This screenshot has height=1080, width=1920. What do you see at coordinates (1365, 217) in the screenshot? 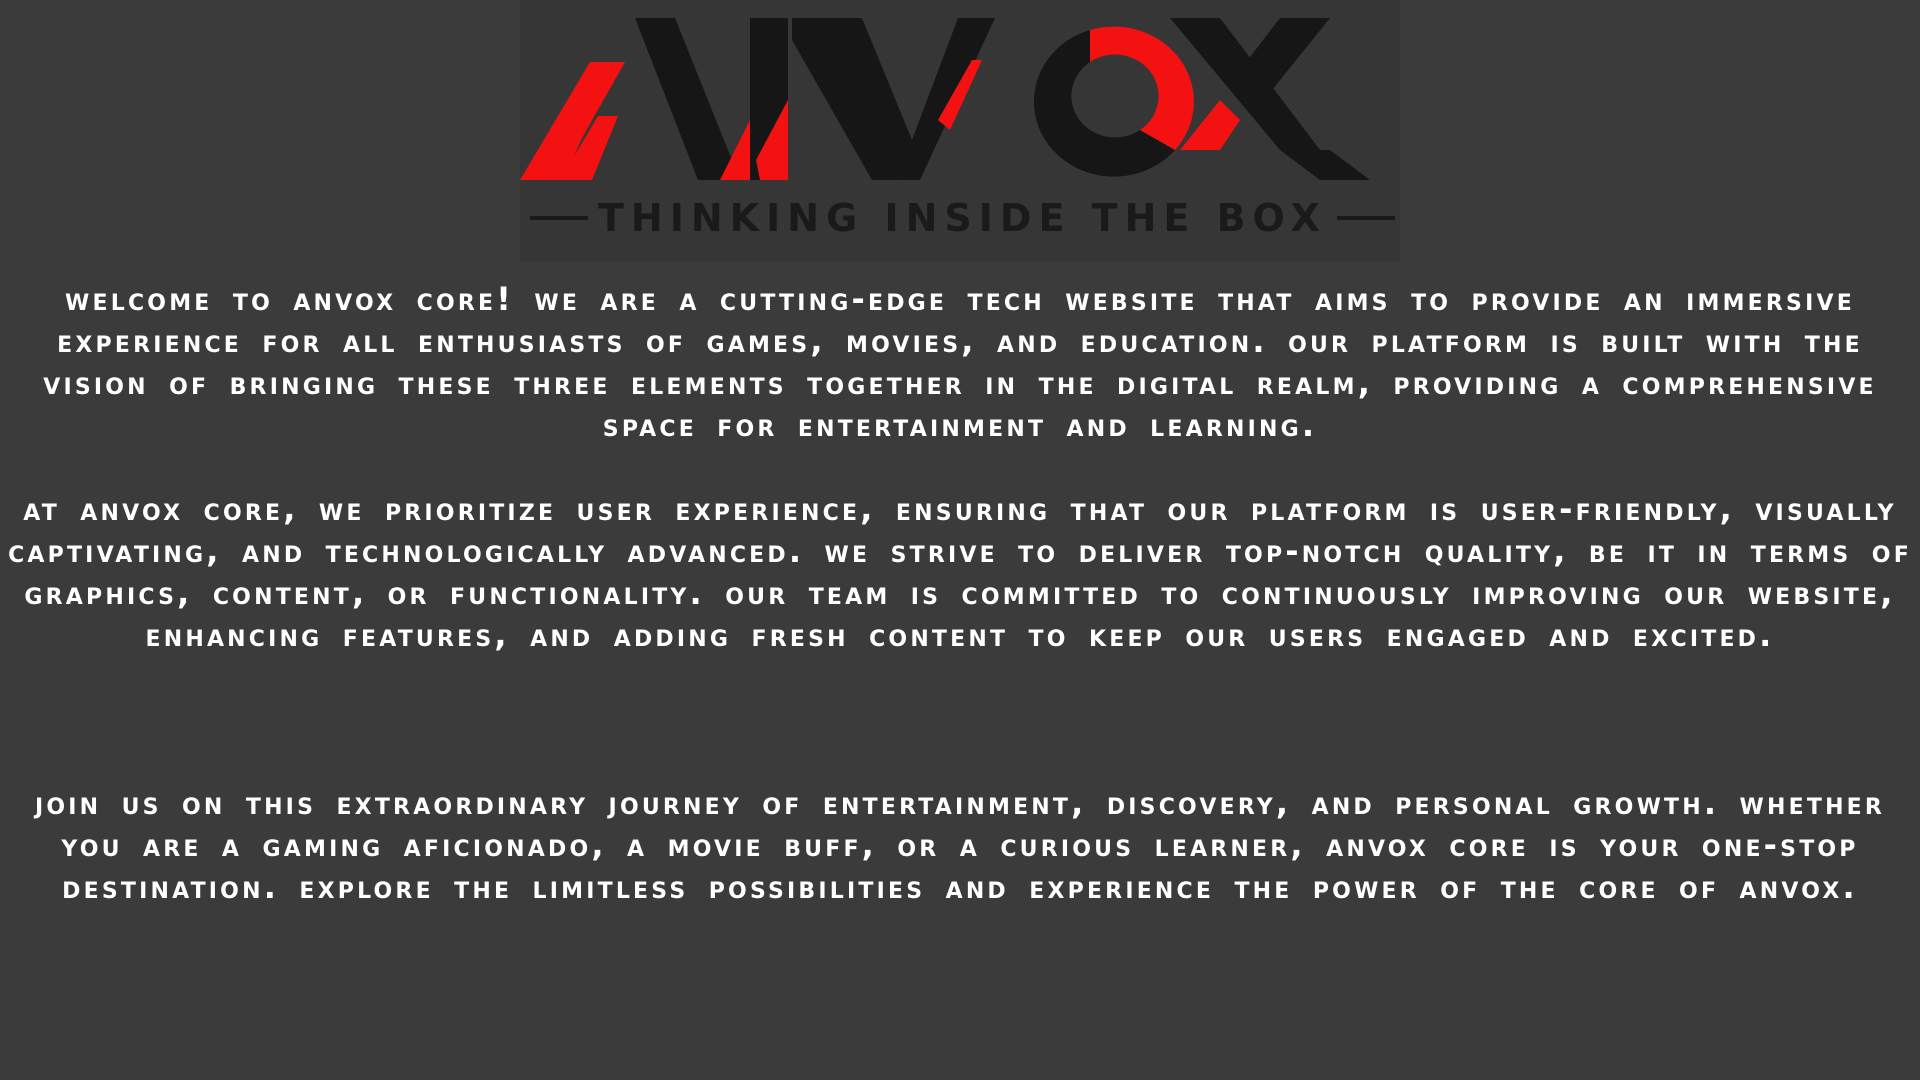
I see `tagline-right-dash` at bounding box center [1365, 217].